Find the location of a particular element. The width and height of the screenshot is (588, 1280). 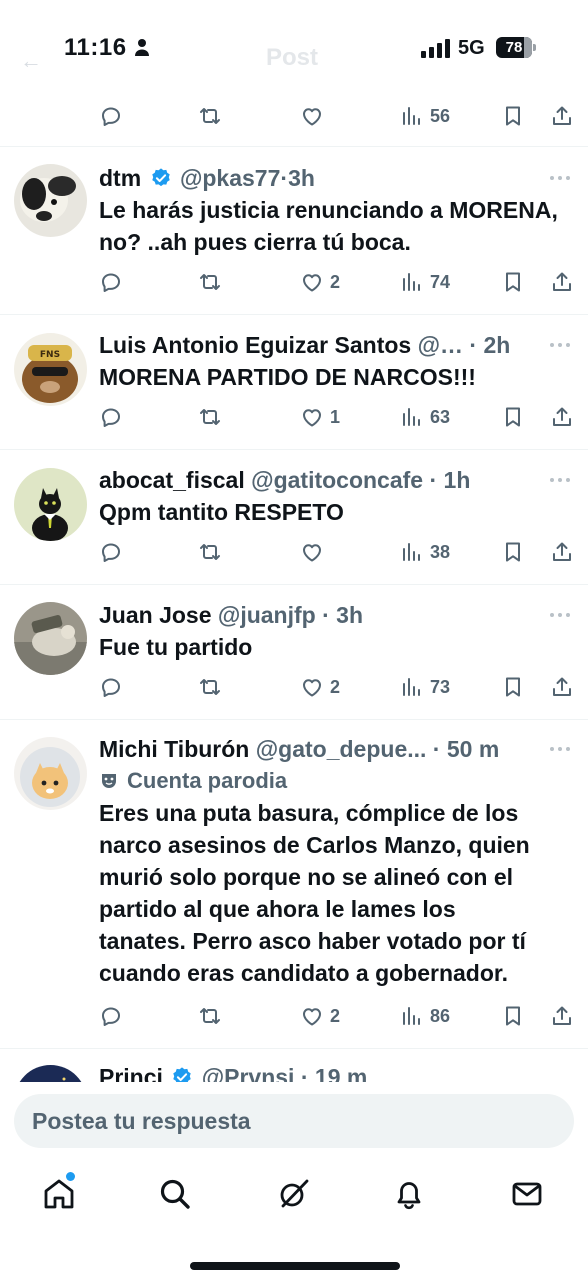

post-time: 1h is located at coordinates (457, 480).